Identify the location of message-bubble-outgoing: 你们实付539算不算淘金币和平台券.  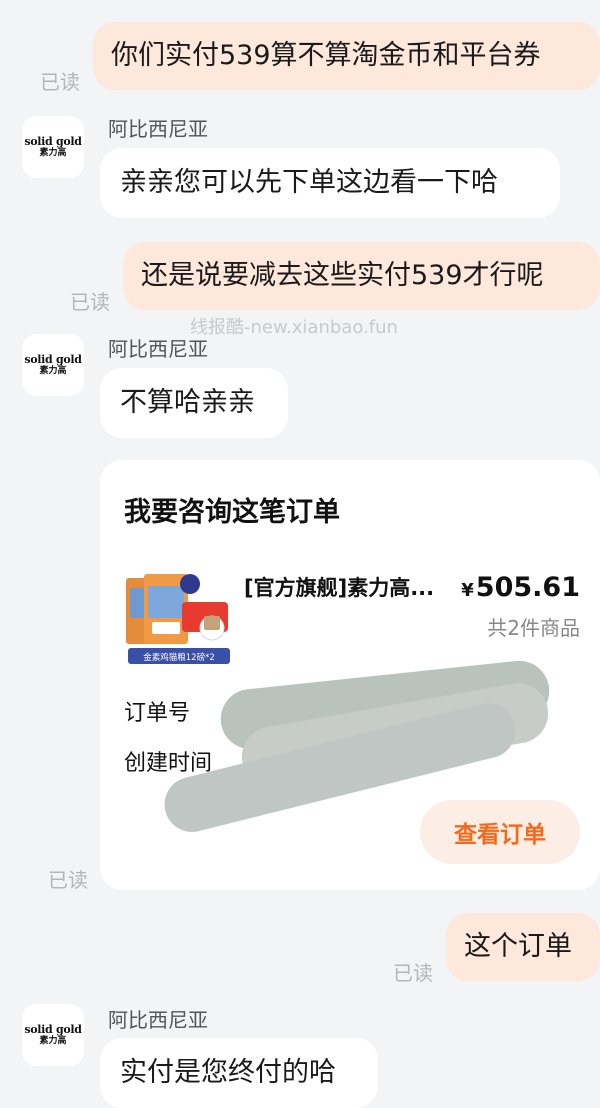
(346, 56).